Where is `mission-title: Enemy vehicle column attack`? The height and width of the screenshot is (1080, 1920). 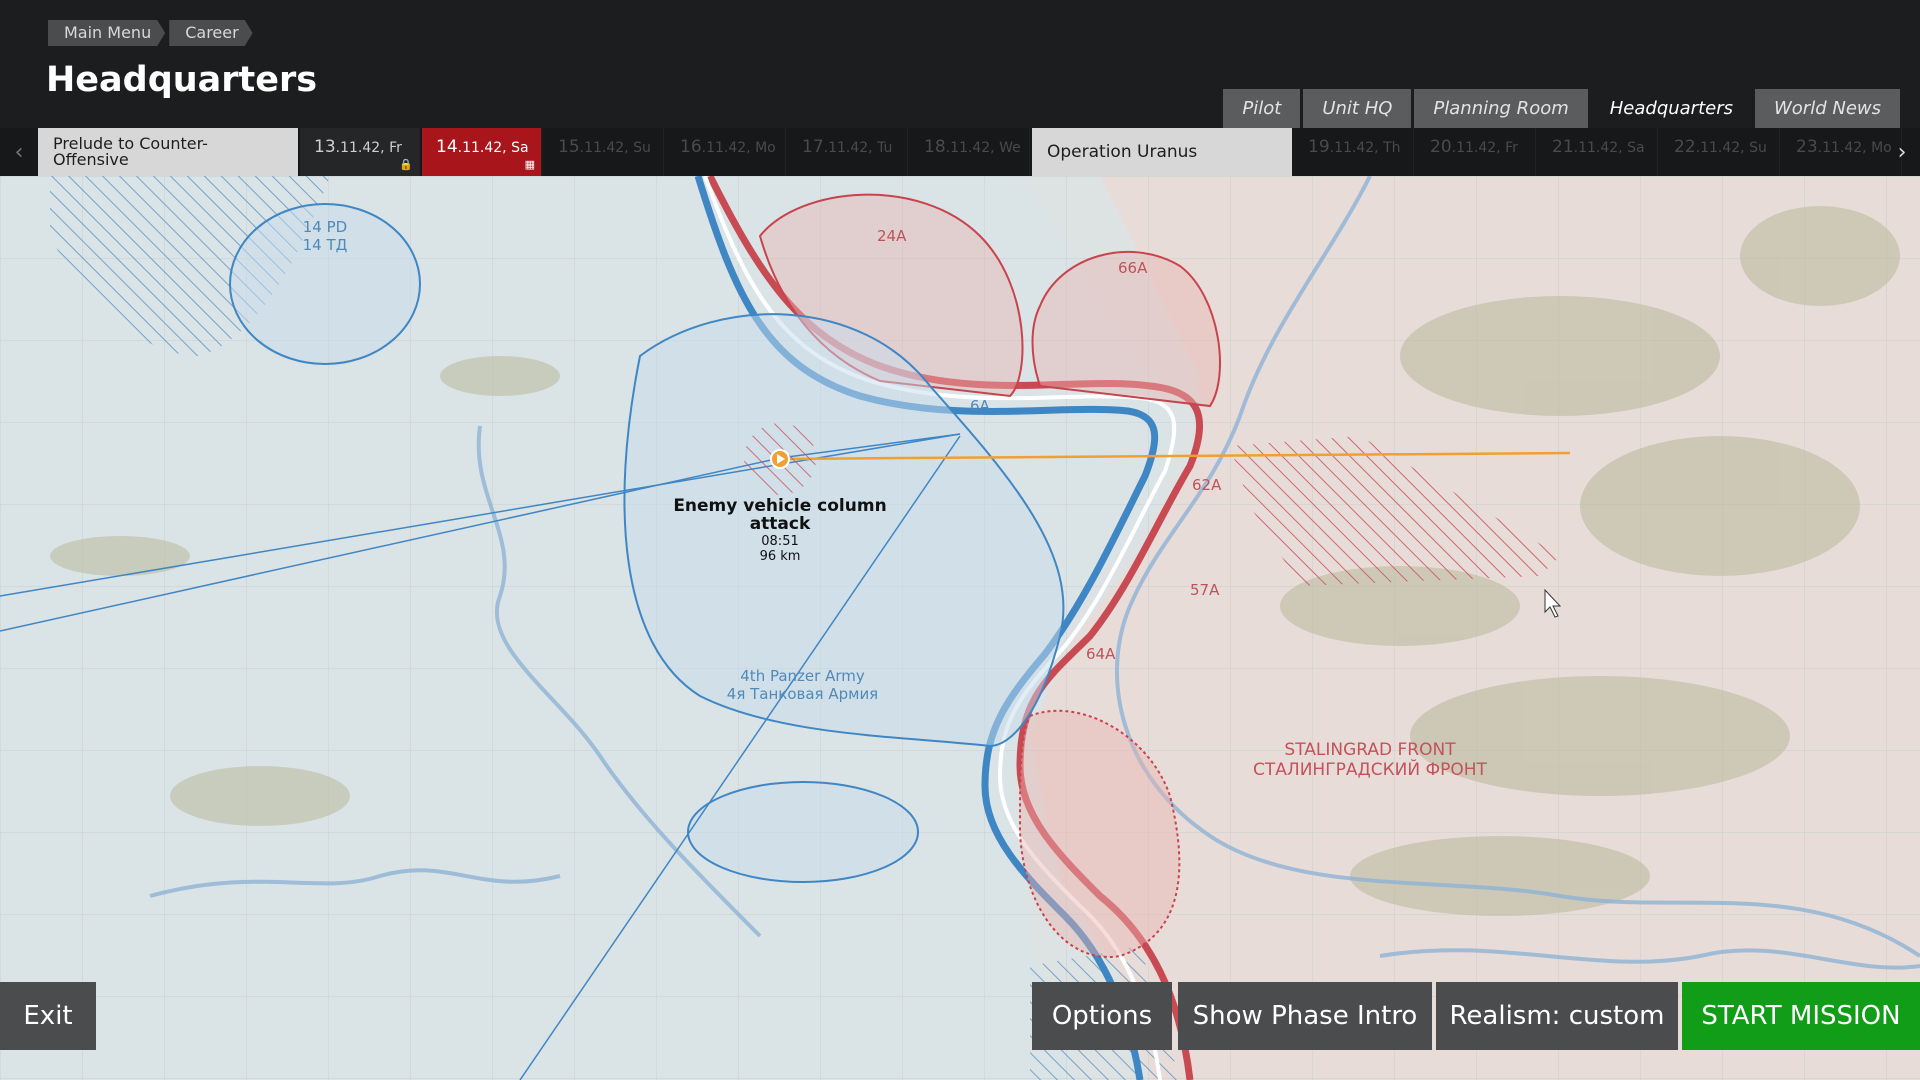 mission-title: Enemy vehicle column attack is located at coordinates (780, 515).